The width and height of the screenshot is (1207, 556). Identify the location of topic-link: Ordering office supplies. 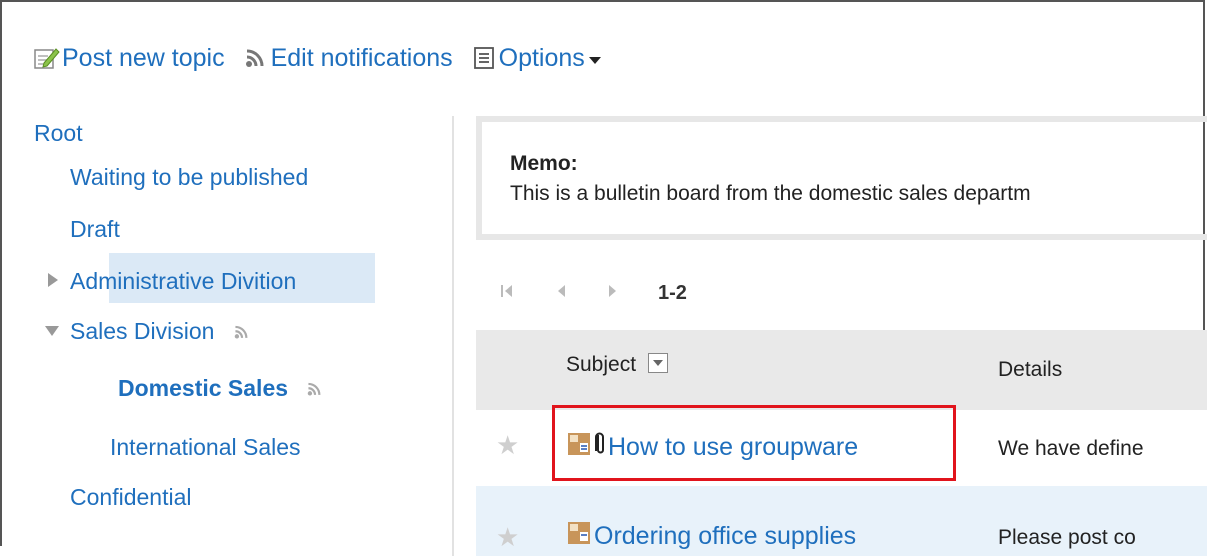
(712, 536).